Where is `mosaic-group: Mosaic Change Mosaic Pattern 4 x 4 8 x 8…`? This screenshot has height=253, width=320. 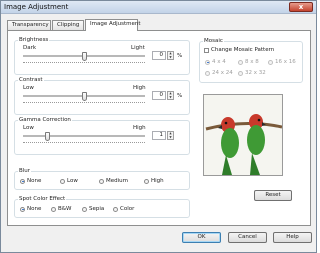
mosaic-group: Mosaic Change Mosaic Pattern 4 x 4 8 x 8… is located at coordinates (251, 60).